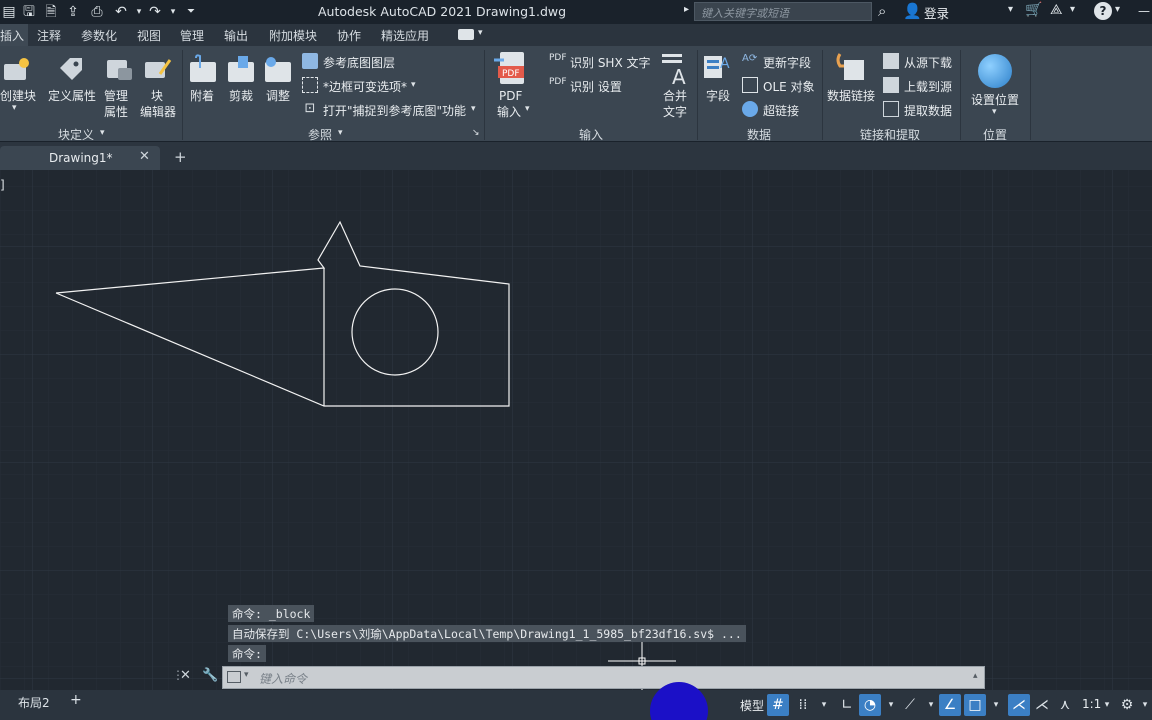  What do you see at coordinates (1042, 705) in the screenshot?
I see `auto-scale-icon: ⋌` at bounding box center [1042, 705].